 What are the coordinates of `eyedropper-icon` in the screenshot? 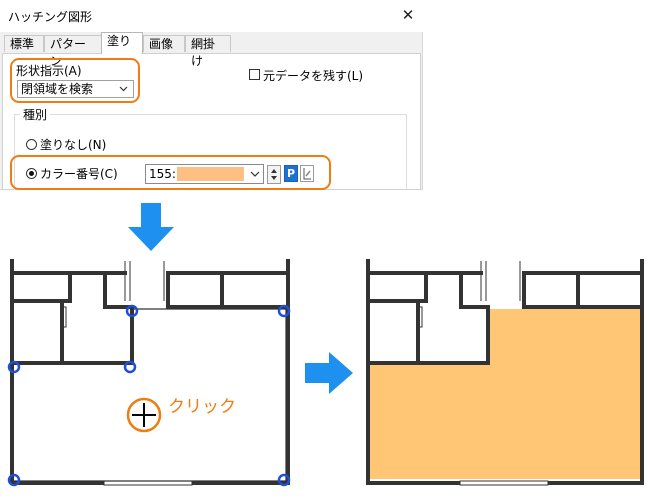 It's located at (307, 173).